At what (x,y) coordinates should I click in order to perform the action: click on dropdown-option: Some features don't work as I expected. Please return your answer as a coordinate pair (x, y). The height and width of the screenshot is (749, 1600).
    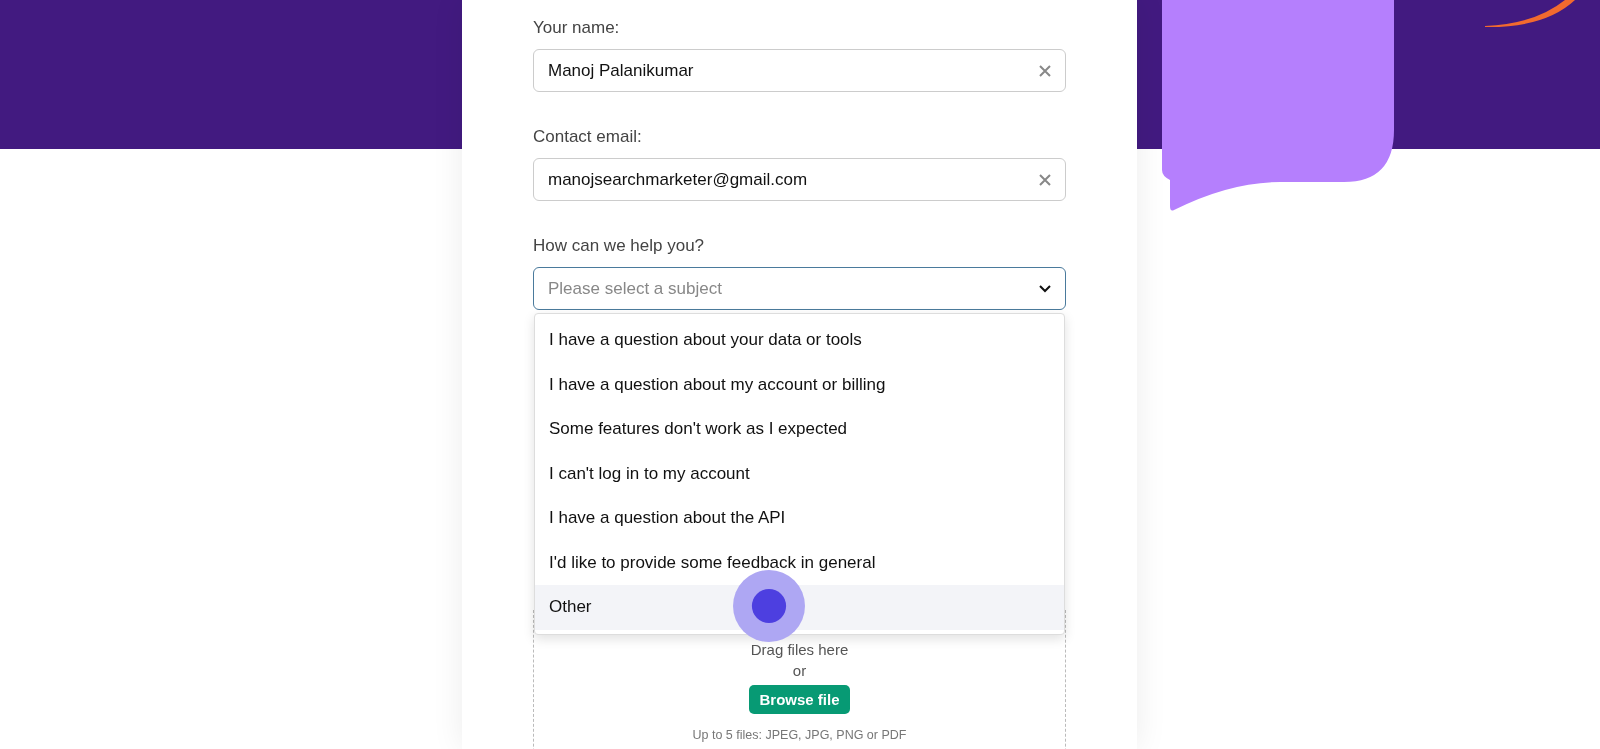
    Looking at the image, I should click on (799, 429).